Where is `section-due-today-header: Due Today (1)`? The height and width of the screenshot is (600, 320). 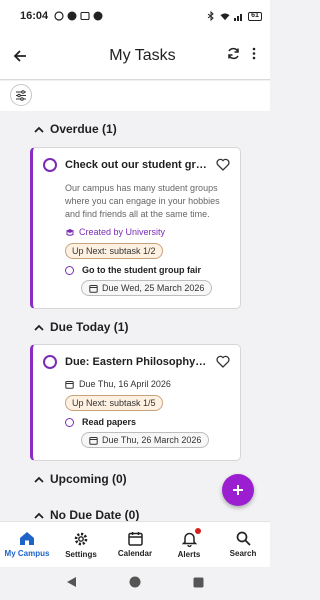
section-due-today-header: Due Today (1) is located at coordinates (81, 327).